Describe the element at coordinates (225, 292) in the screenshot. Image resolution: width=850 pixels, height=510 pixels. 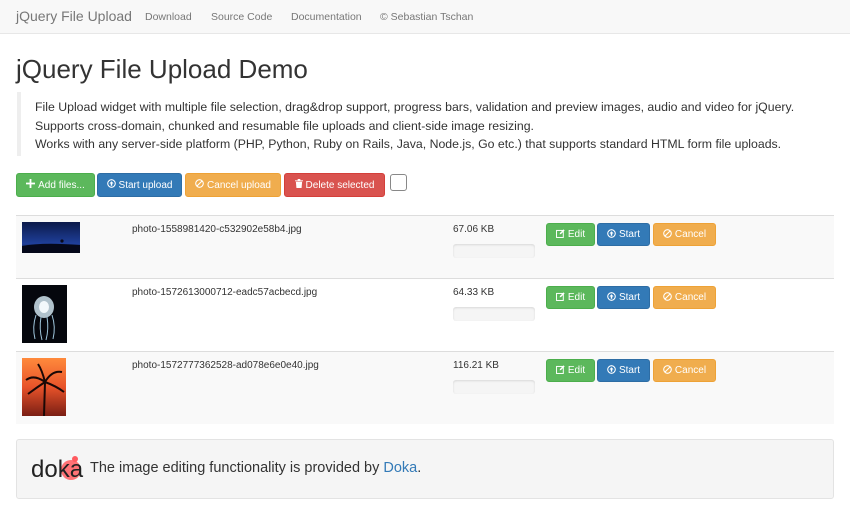
I see `file-name: photo-1572613000712-eadc57acbecd.jpg` at that location.